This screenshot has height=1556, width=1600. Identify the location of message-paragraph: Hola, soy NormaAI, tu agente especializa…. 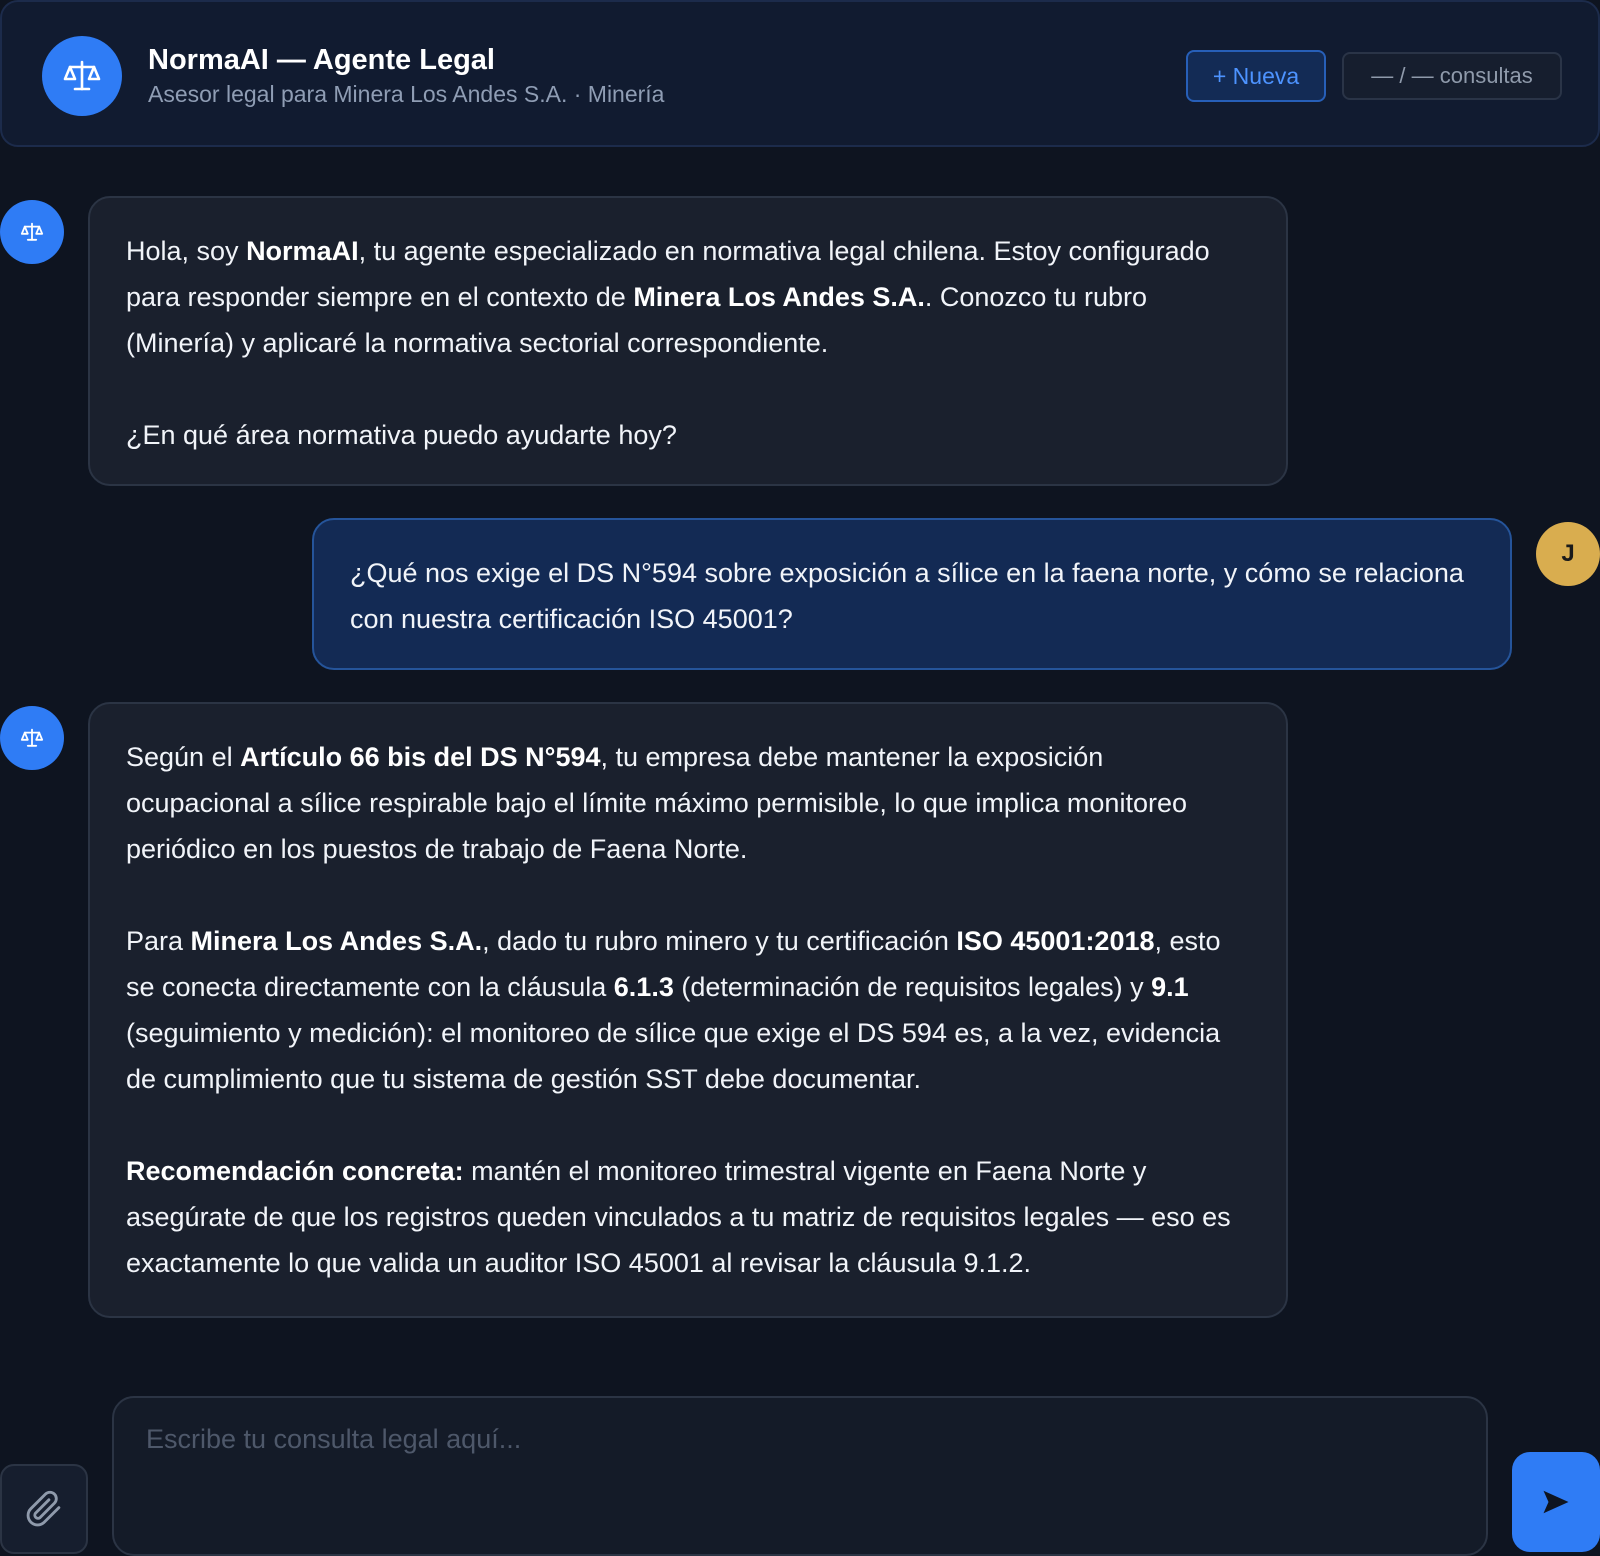
(668, 297).